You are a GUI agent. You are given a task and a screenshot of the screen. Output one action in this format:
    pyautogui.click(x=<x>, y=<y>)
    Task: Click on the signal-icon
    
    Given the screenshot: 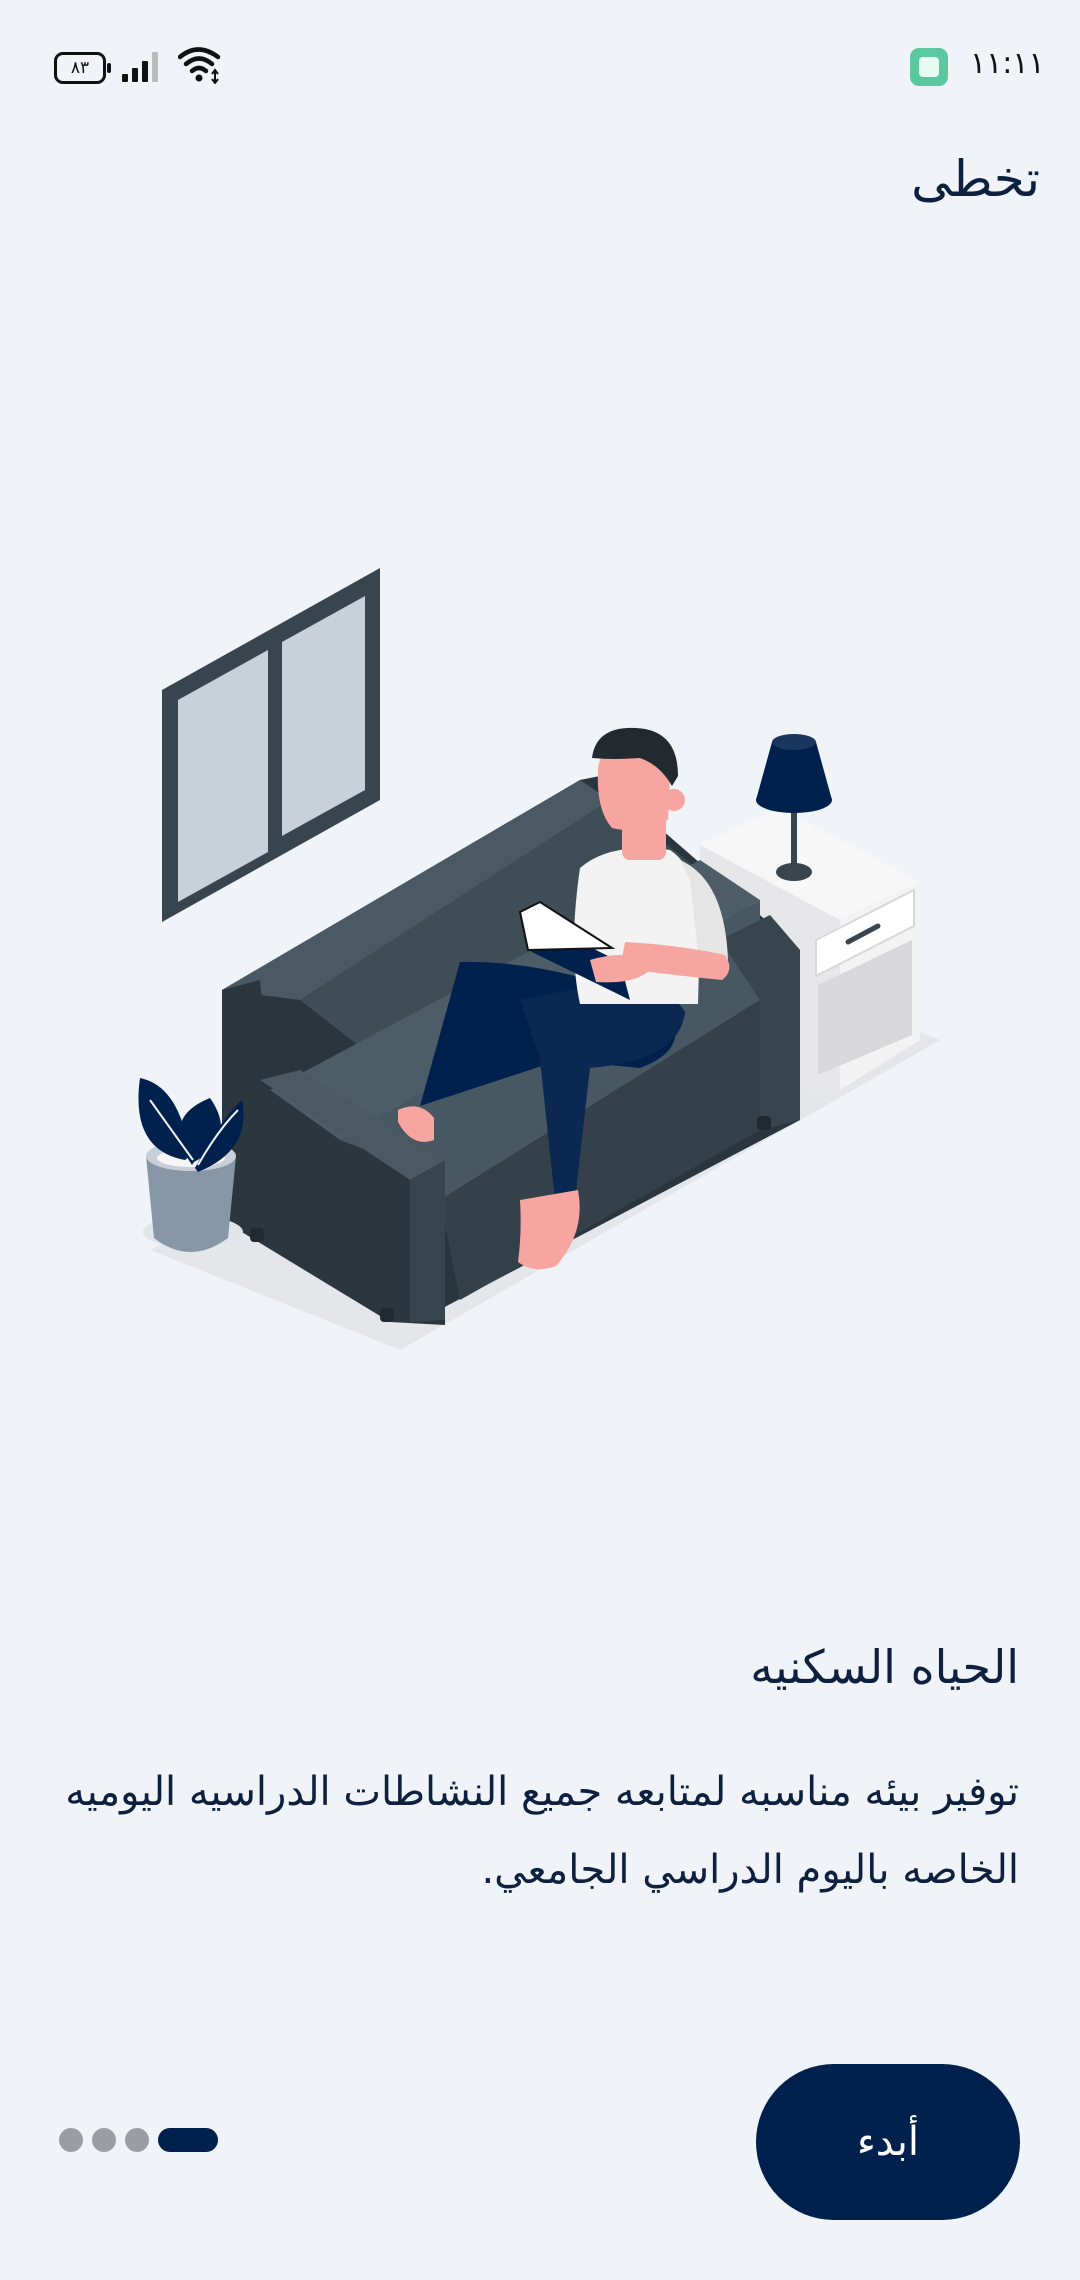 What is the action you would take?
    pyautogui.click(x=140, y=67)
    